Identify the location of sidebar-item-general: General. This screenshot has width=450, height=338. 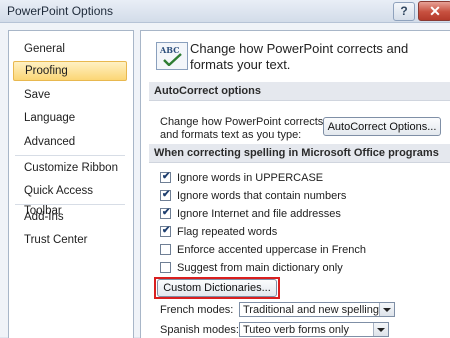
(70, 49).